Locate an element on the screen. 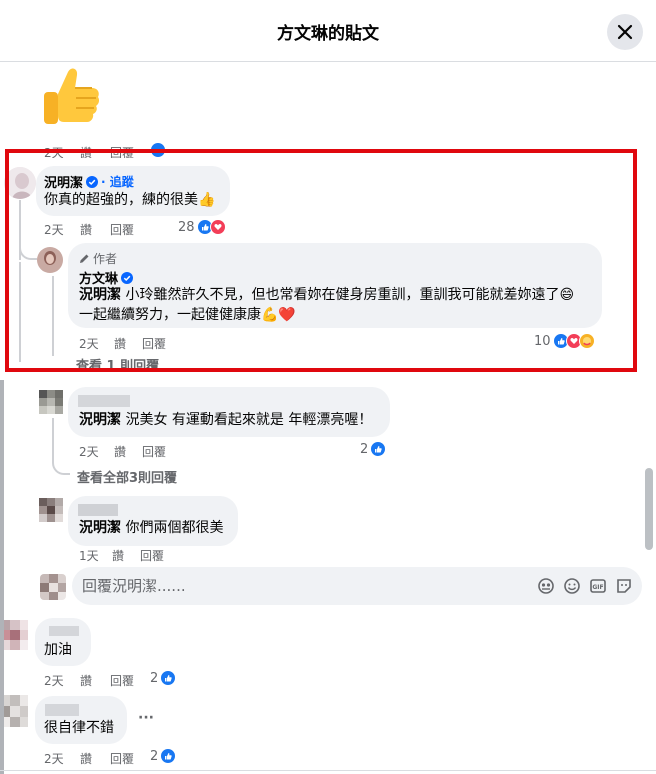 The height and width of the screenshot is (774, 656). comment-bubble: 加油 is located at coordinates (63, 642).